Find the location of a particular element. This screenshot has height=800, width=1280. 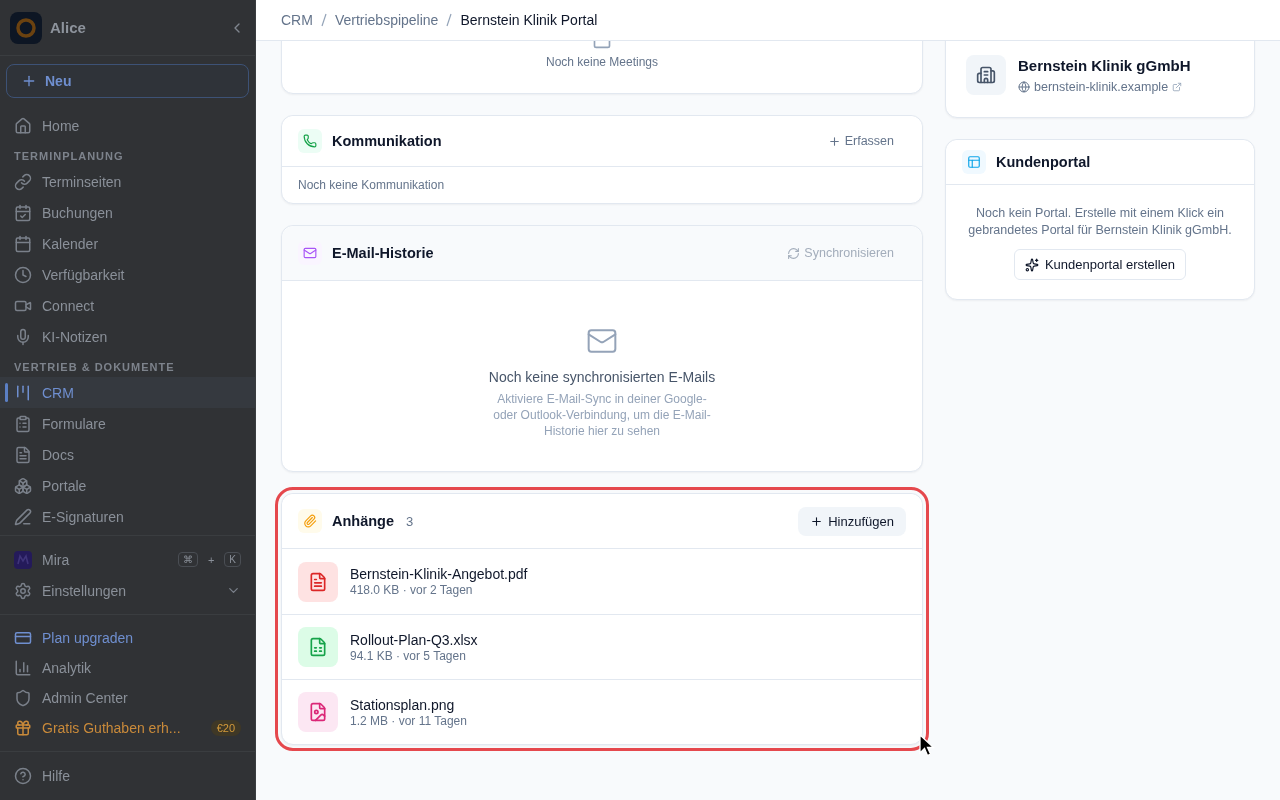

card-title: Anhänge is located at coordinates (363, 521).